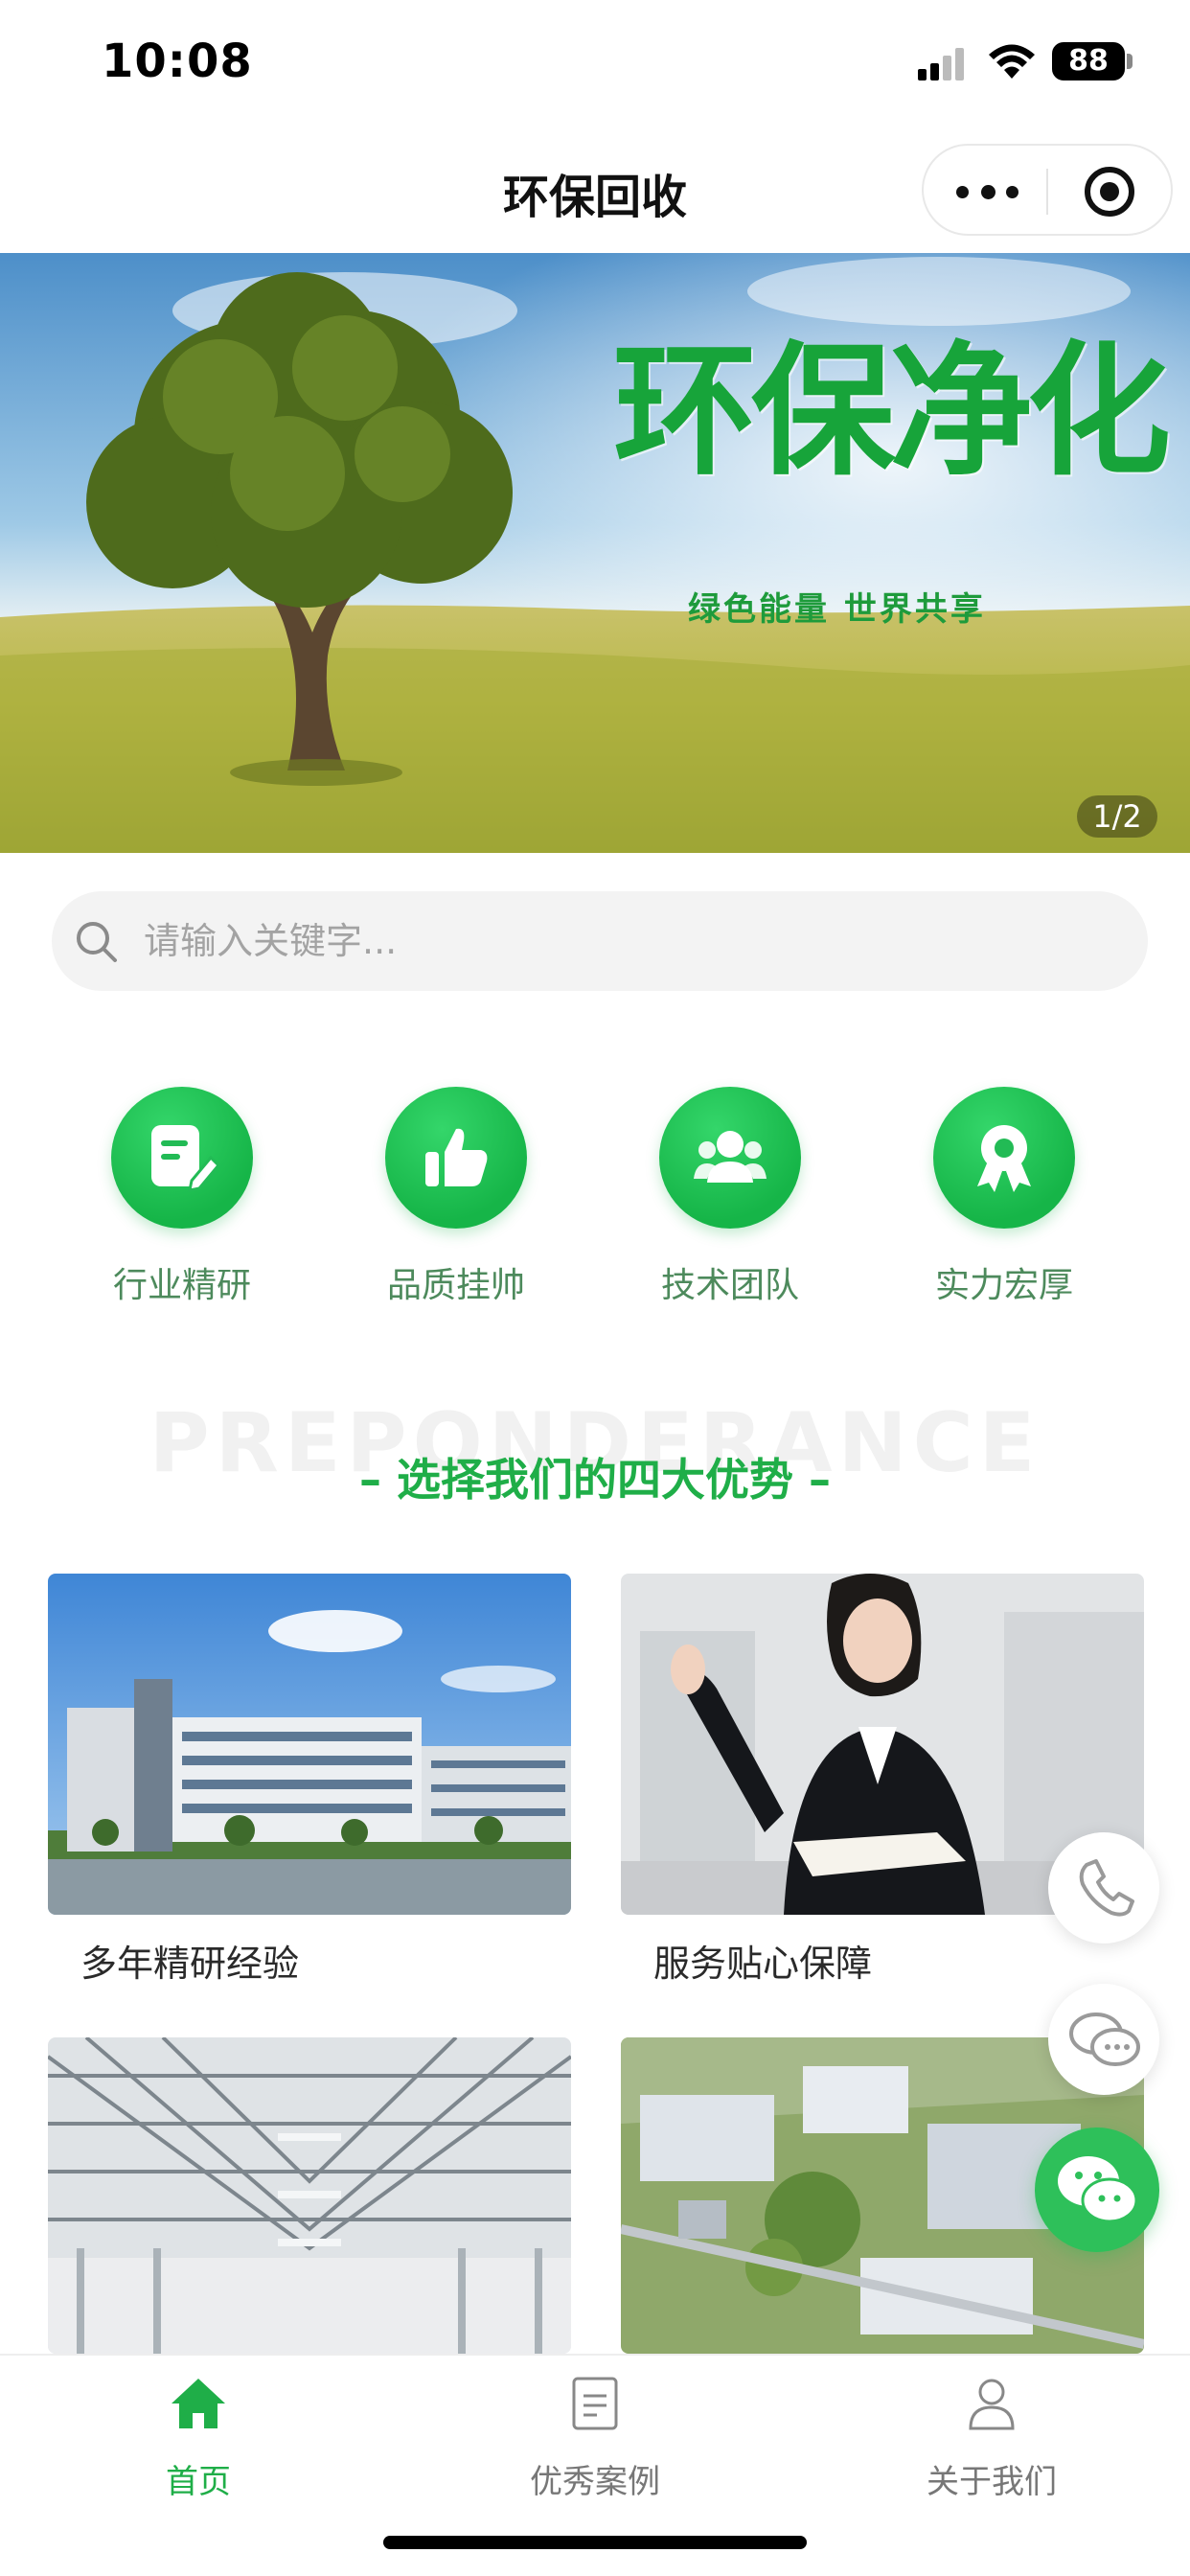  I want to click on feature-label: 品质挂帅, so click(456, 1285).